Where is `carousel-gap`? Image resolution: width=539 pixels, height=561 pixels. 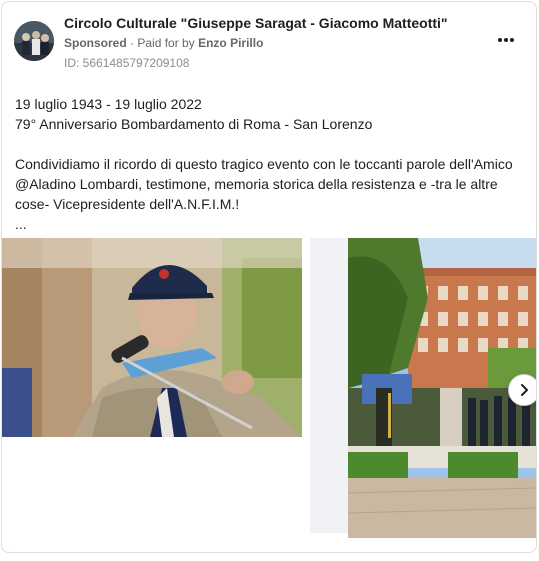
carousel-gap is located at coordinates (330, 385).